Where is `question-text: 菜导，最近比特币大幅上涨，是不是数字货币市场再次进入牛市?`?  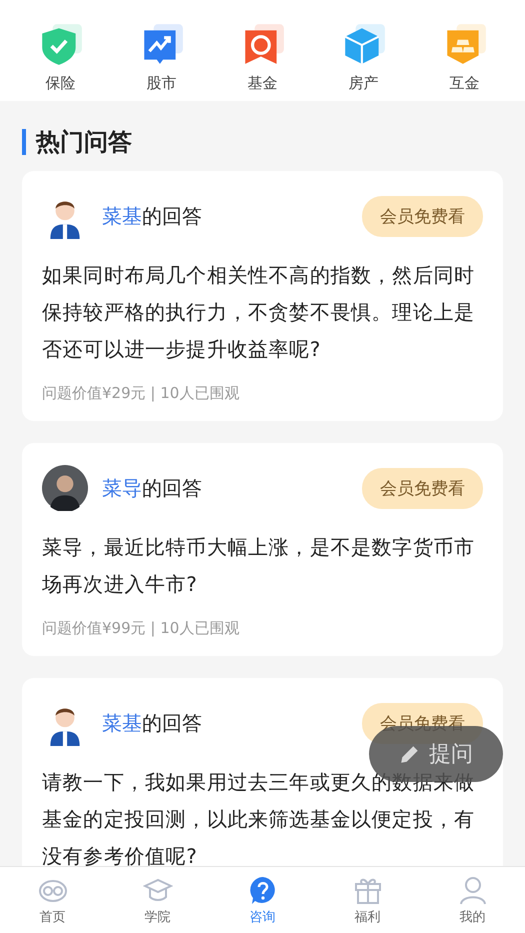
question-text: 菜导，最近比特币大幅上涨，是不是数字货币市场再次进入牛市? is located at coordinates (259, 566).